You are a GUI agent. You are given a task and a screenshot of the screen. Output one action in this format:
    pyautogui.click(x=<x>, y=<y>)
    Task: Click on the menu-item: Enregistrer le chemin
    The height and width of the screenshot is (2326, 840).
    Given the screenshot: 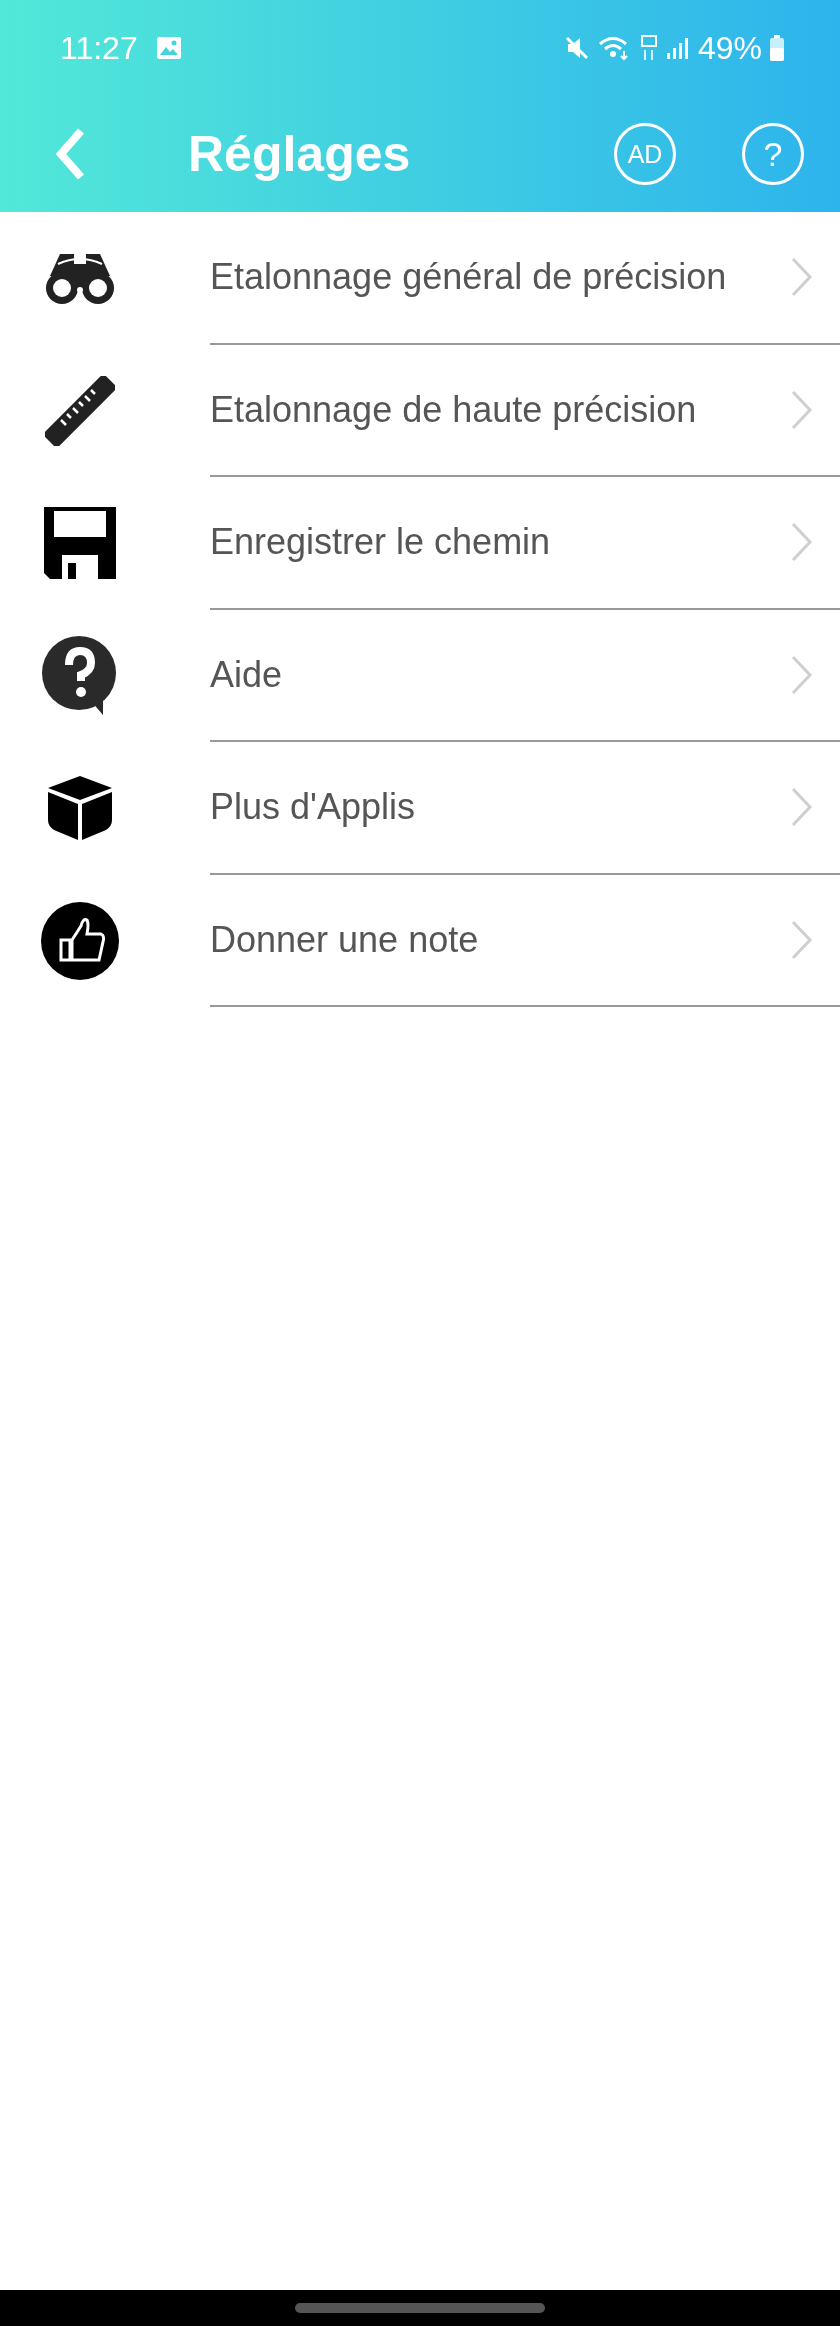 What is the action you would take?
    pyautogui.click(x=420, y=543)
    